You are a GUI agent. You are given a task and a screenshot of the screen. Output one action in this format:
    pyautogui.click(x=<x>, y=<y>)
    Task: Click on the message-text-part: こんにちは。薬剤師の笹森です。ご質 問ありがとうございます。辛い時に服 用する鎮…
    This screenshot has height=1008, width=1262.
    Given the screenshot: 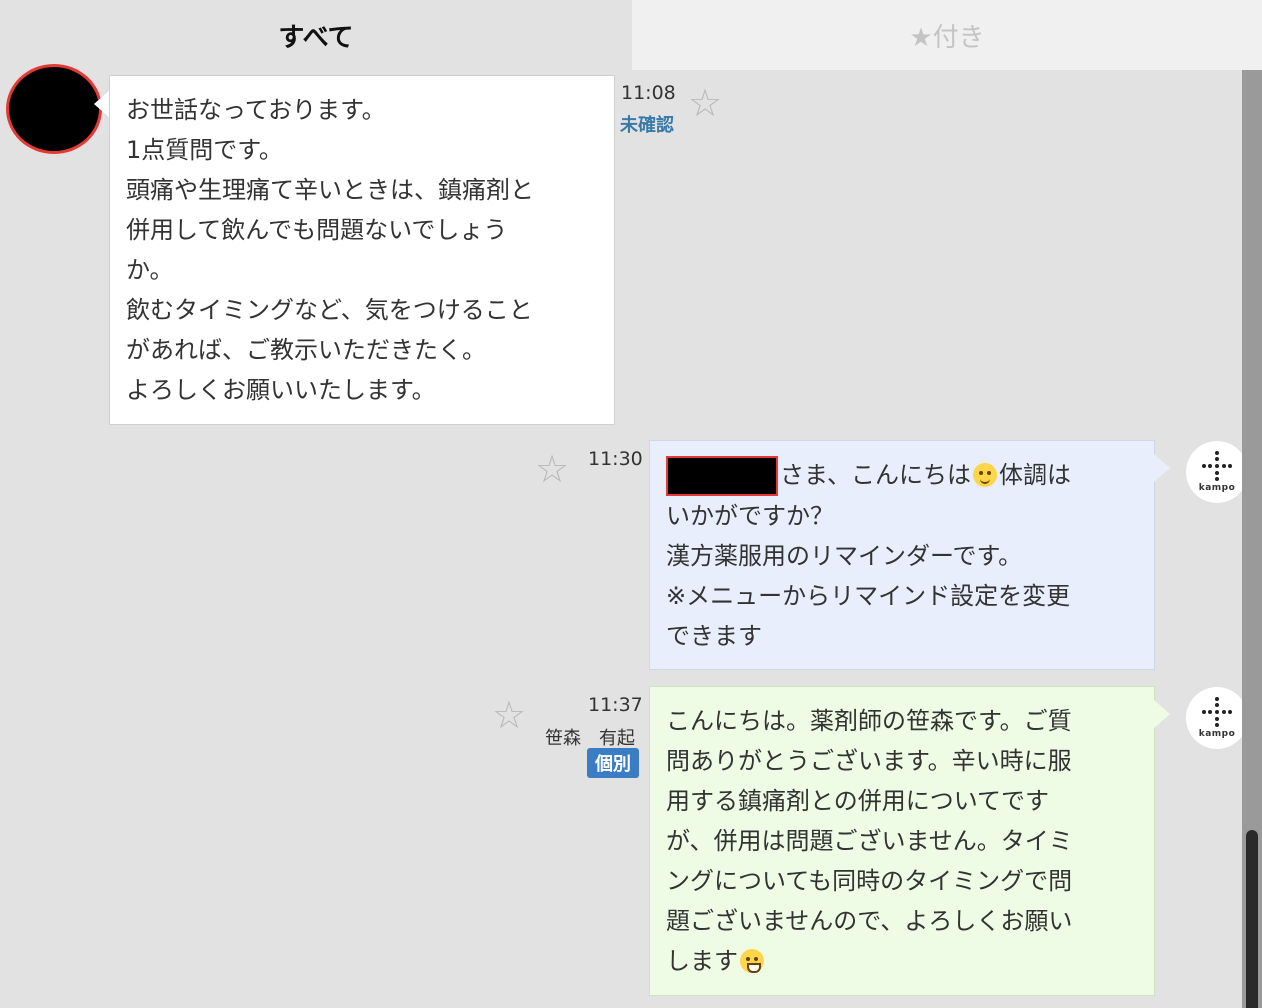 What is the action you would take?
    pyautogui.click(x=869, y=841)
    